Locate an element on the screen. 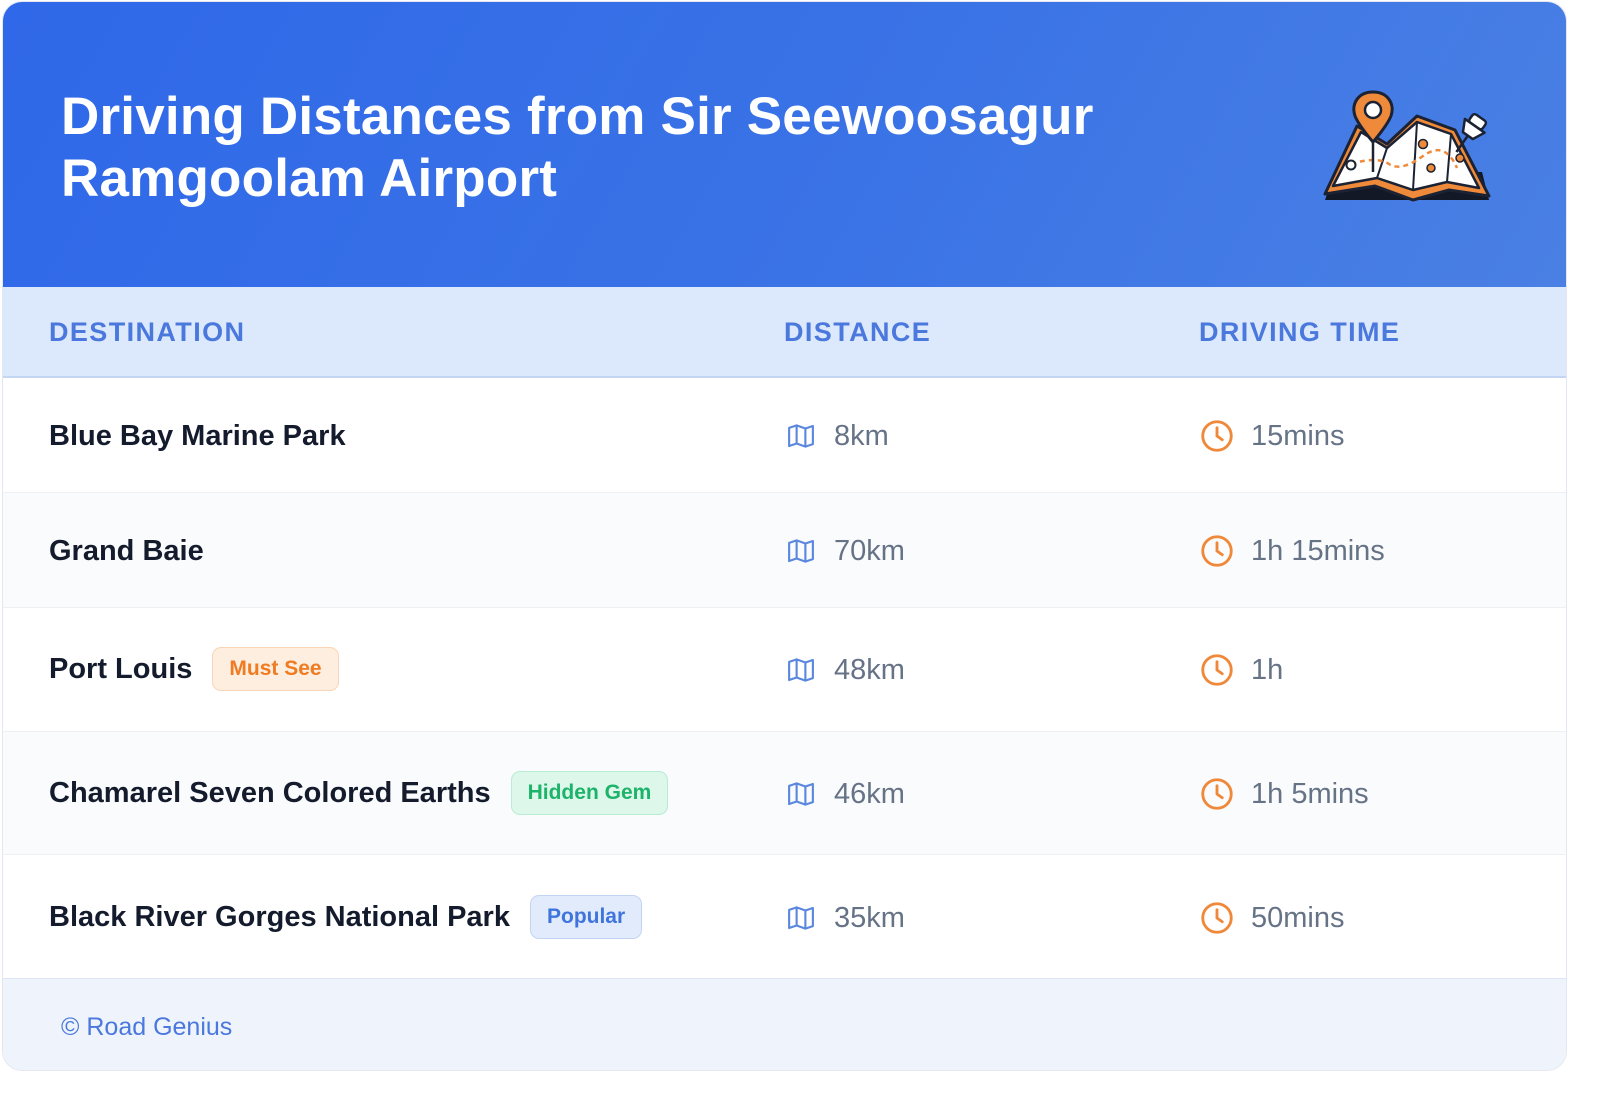  destination-name: Black River Gorges National Park is located at coordinates (279, 916).